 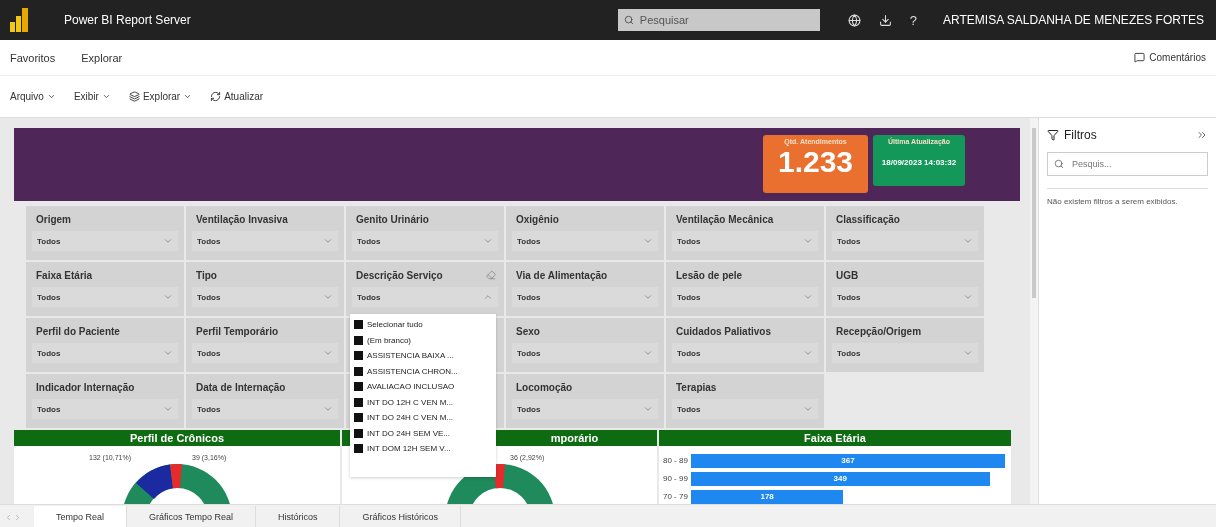 I want to click on slicer-title: Classificação, so click(x=867, y=220).